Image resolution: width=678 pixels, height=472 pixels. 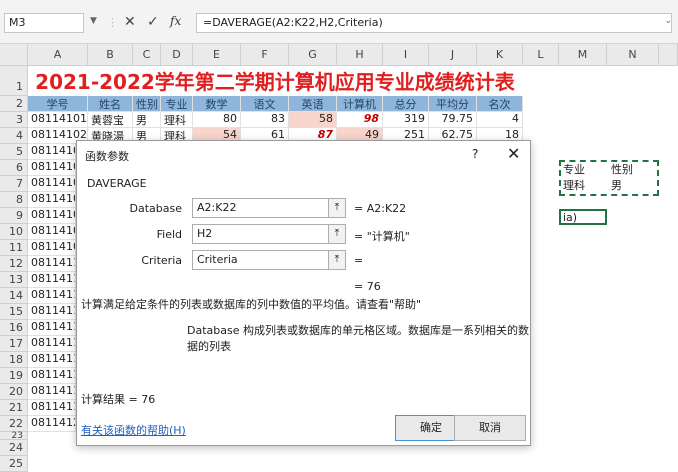 What do you see at coordinates (177, 120) in the screenshot?
I see `table-cell: 理科` at bounding box center [177, 120].